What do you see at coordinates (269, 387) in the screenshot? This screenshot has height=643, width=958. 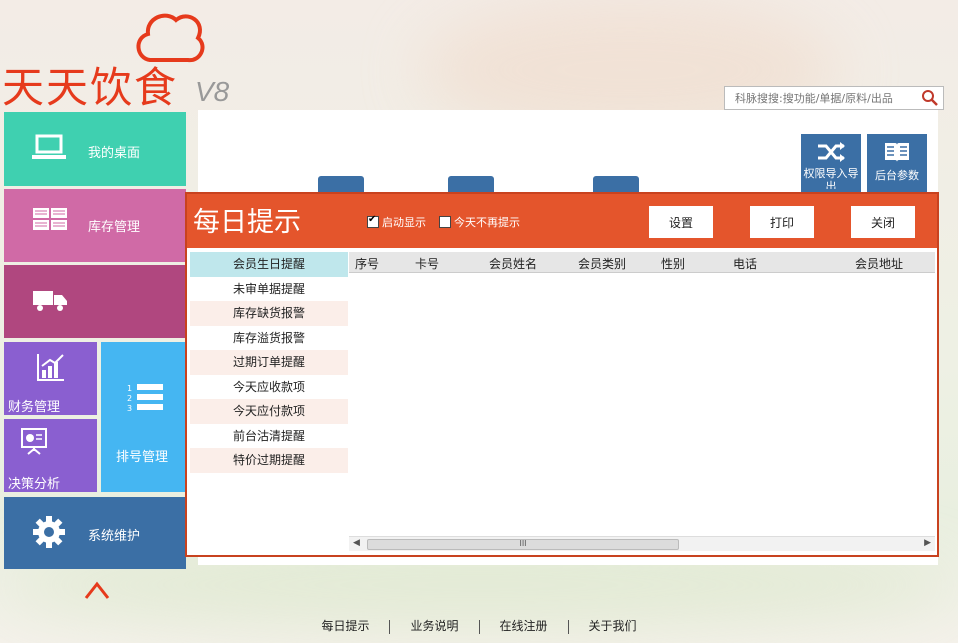 I see `menu-item-receivables: 今天应收款项` at bounding box center [269, 387].